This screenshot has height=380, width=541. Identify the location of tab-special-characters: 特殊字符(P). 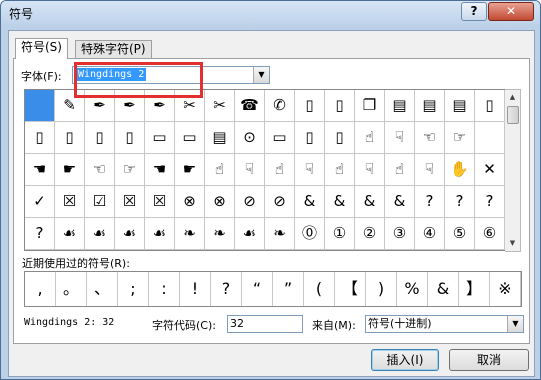
(113, 49).